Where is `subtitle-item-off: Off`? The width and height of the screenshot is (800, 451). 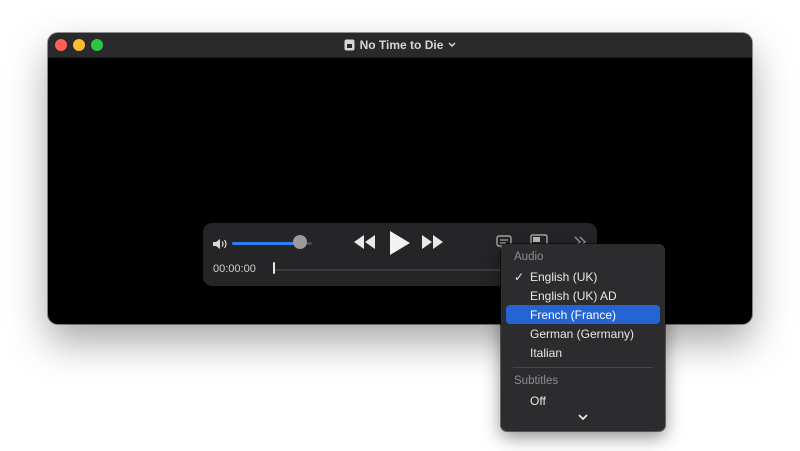 subtitle-item-off: Off is located at coordinates (583, 400).